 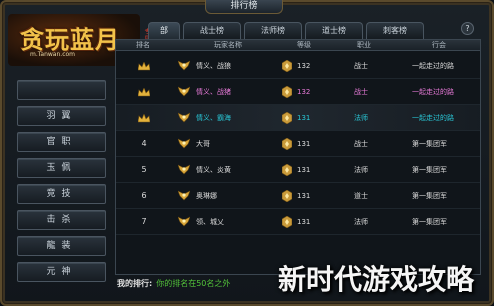 What do you see at coordinates (61, 246) in the screenshot?
I see `sidebar-item-dragon-gear: 龍装` at bounding box center [61, 246].